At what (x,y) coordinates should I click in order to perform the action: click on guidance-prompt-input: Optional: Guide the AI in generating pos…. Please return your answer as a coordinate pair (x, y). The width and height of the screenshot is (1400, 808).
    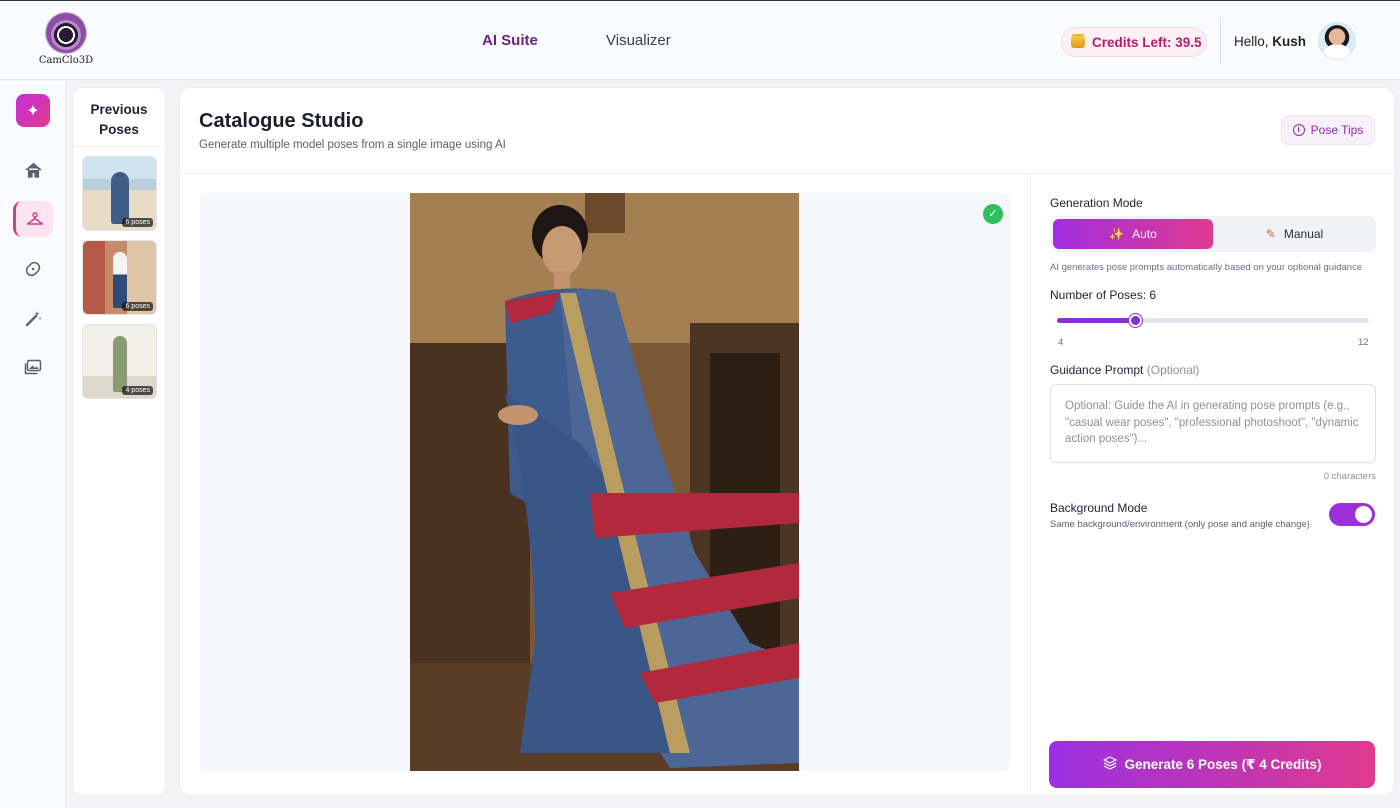
    Looking at the image, I should click on (1213, 423).